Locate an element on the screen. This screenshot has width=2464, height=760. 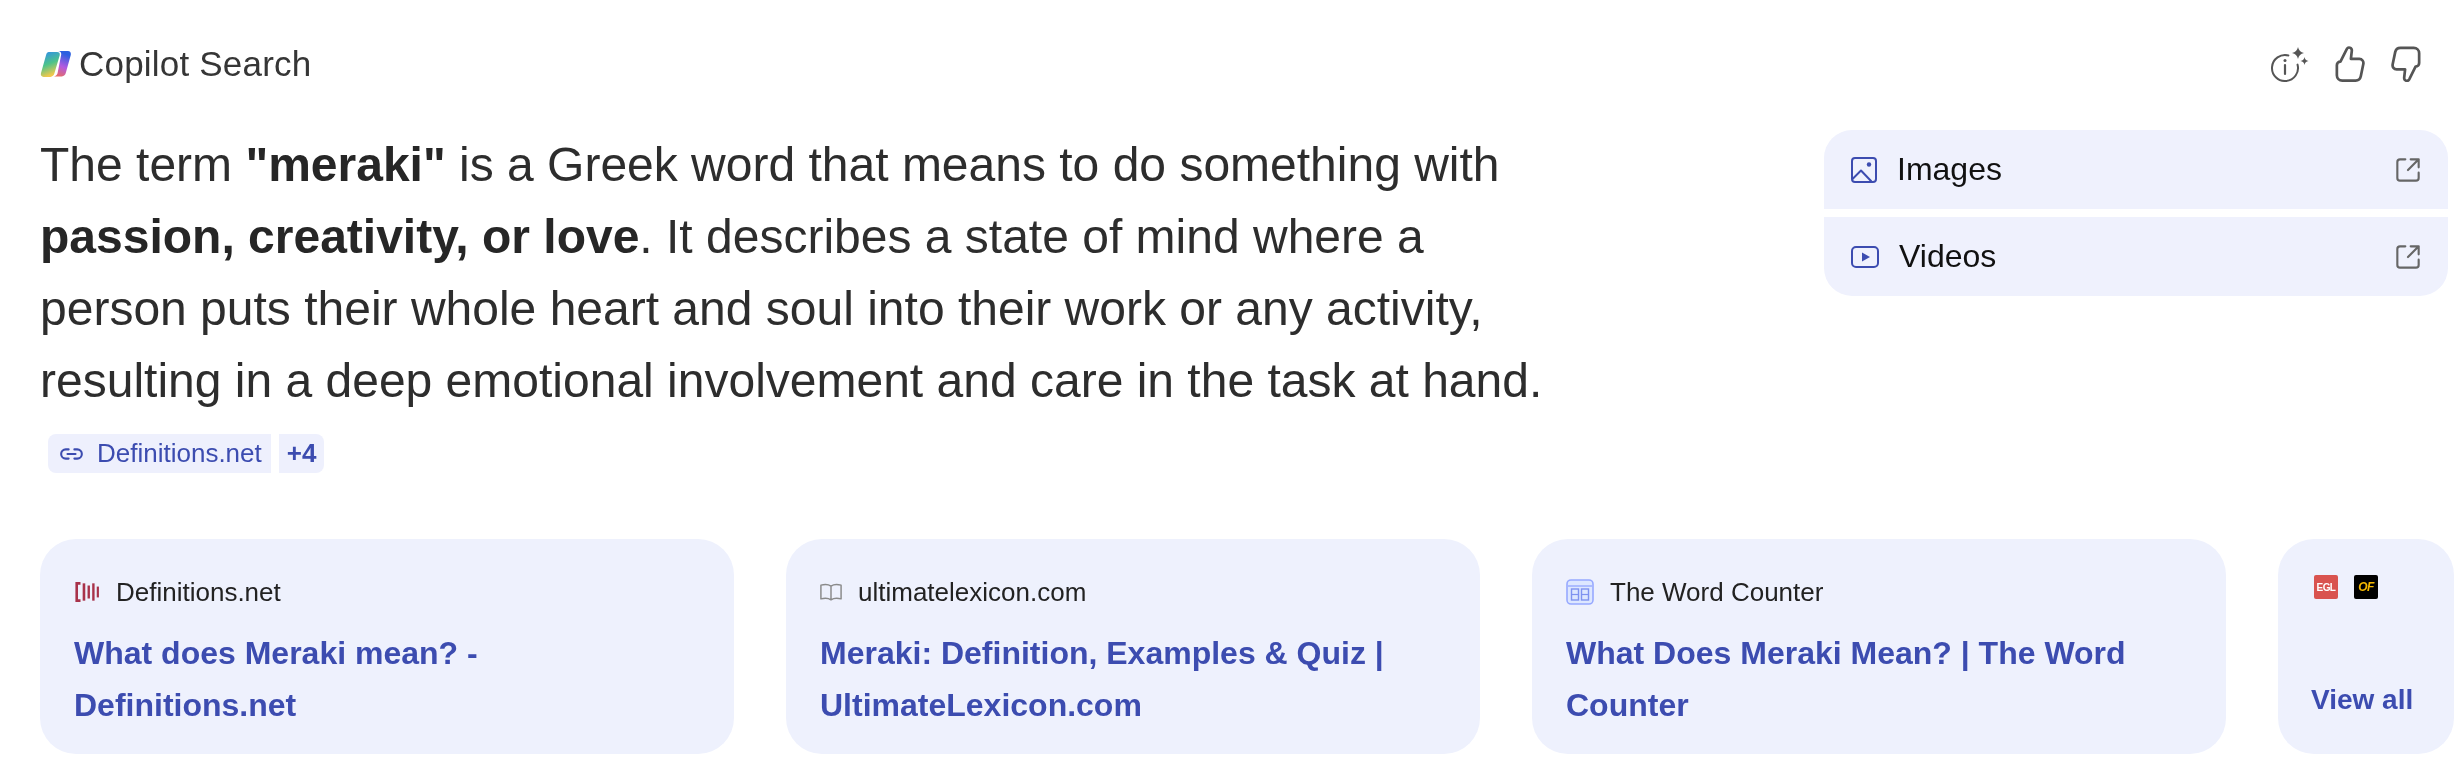
source-link: What Does Meraki Mean? | The Word Counter is located at coordinates (1858, 679).